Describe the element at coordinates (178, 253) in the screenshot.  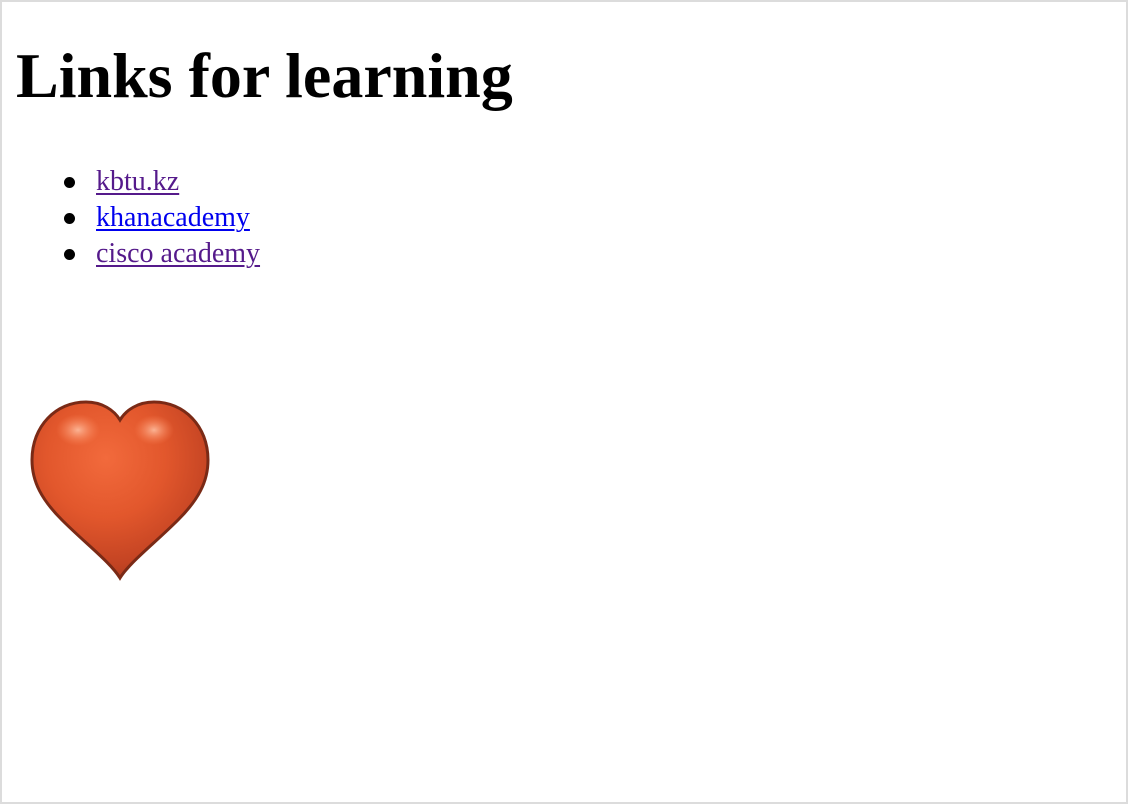
I see `link-cisco-academy: cisco academy` at that location.